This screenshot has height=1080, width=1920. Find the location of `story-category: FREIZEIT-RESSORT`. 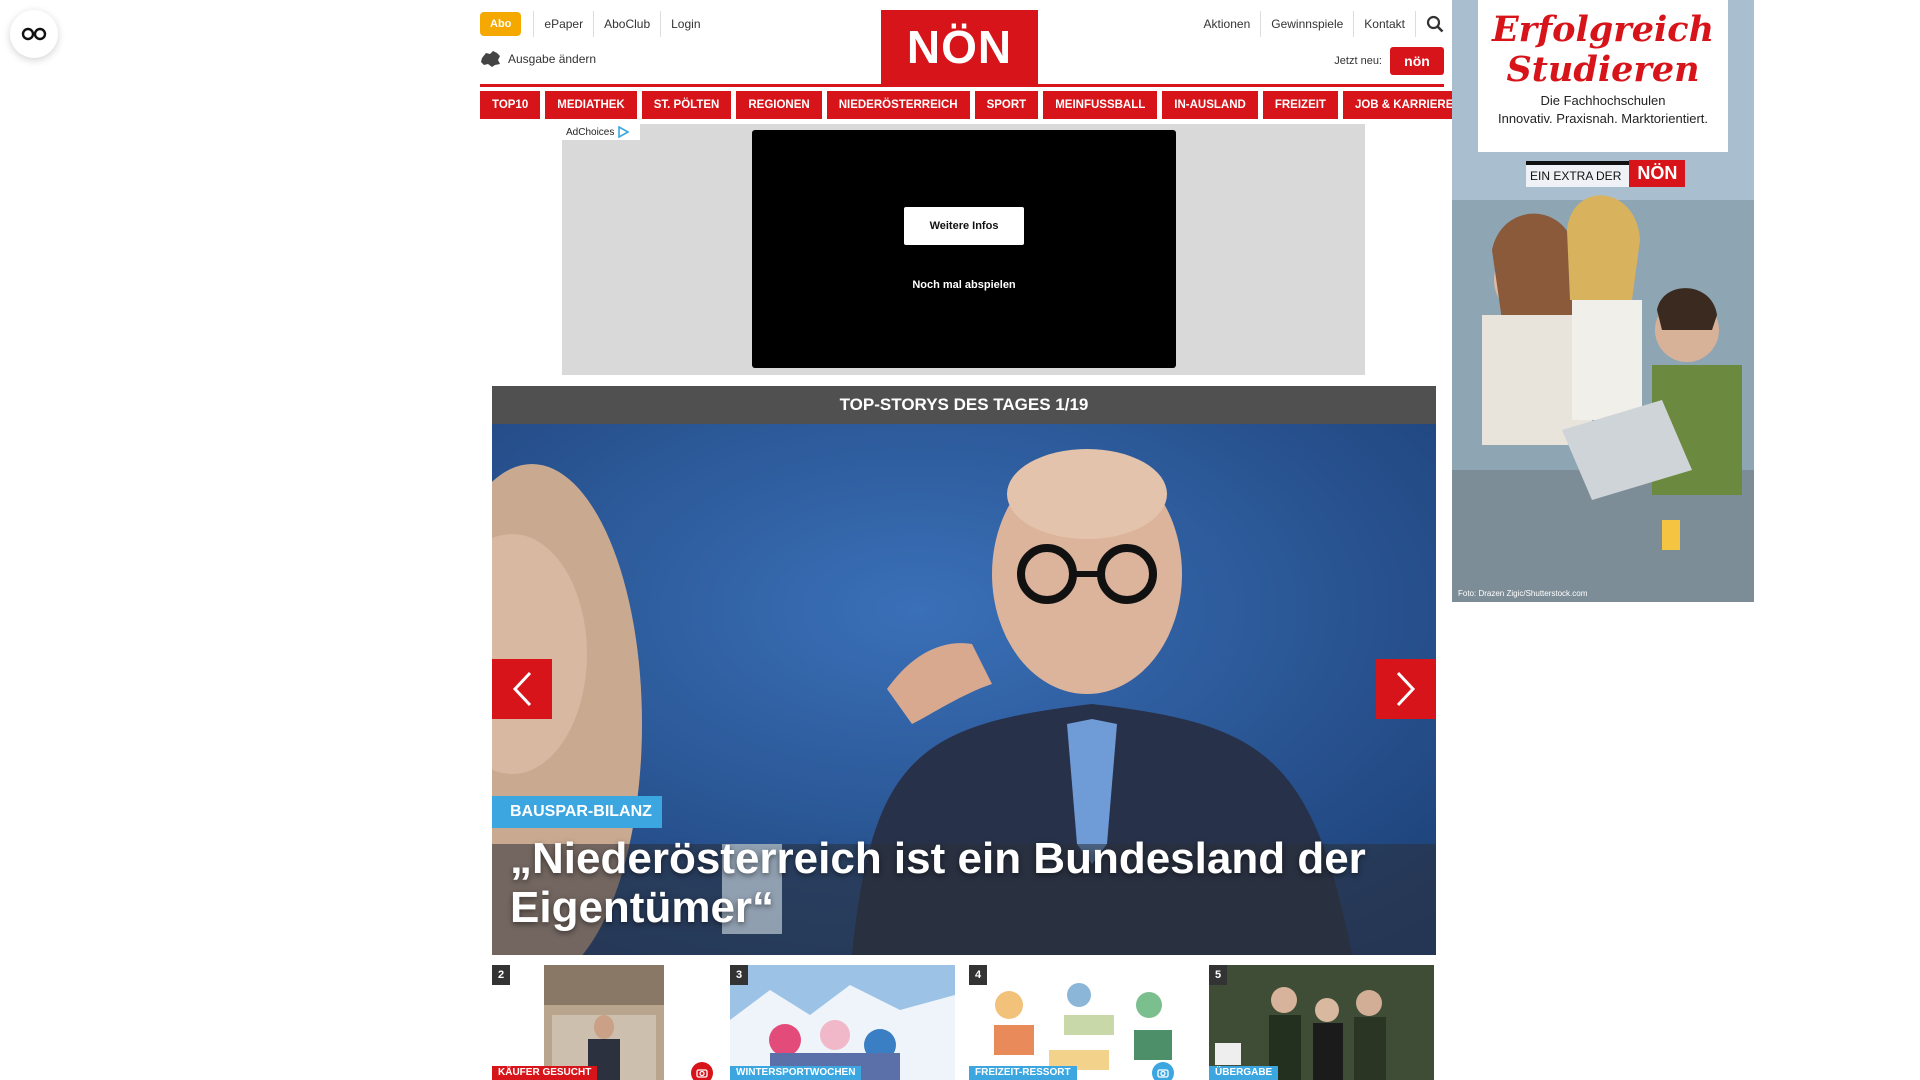

story-category: FREIZEIT-RESSORT is located at coordinates (1023, 1073).